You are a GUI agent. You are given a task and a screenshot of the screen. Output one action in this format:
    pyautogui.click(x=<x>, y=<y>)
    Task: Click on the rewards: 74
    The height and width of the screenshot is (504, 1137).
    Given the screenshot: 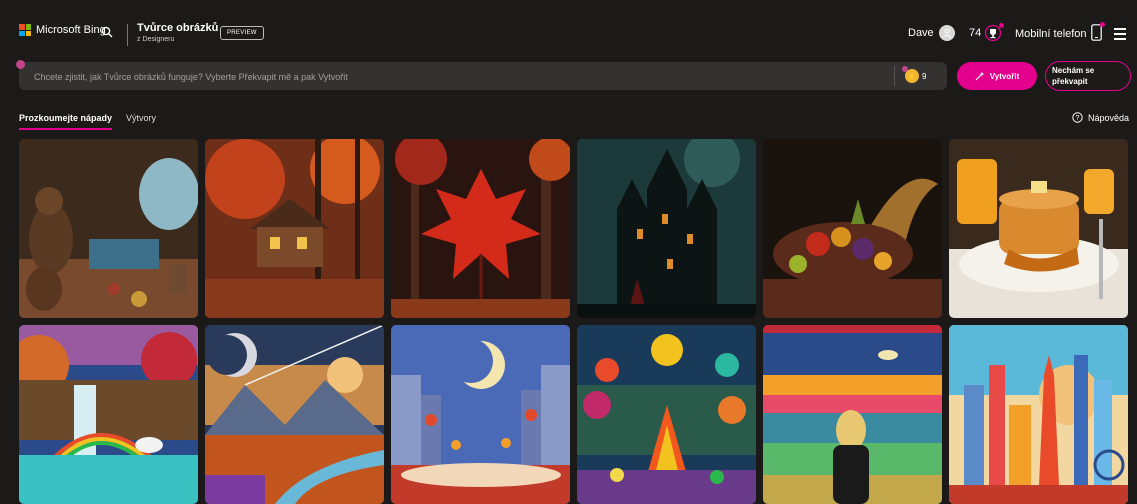 What is the action you would take?
    pyautogui.click(x=987, y=32)
    